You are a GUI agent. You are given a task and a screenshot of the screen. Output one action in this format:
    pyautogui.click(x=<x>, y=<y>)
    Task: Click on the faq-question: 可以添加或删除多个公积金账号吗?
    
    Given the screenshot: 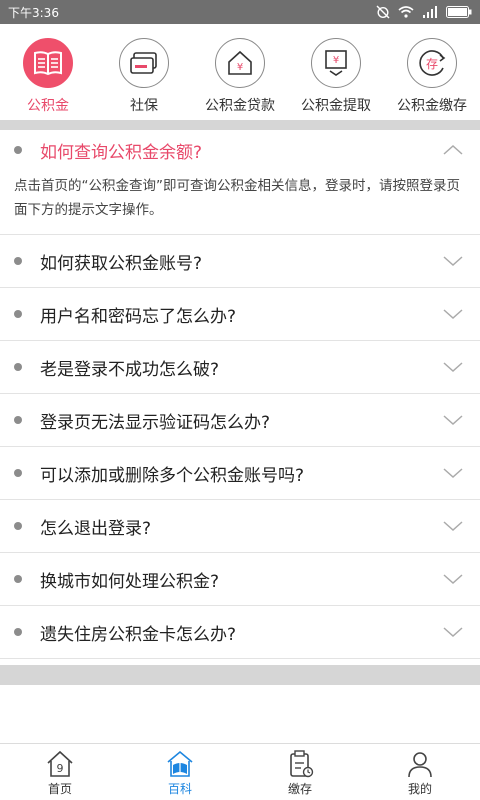 What is the action you would take?
    pyautogui.click(x=240, y=473)
    